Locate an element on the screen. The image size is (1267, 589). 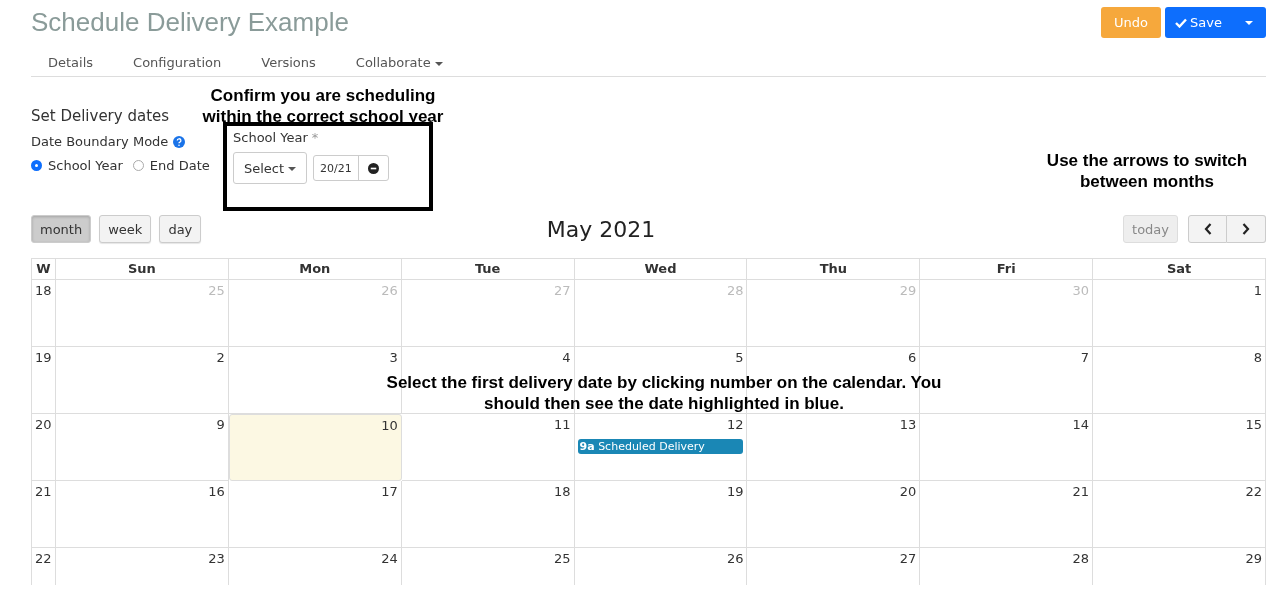
tab: Collaborate is located at coordinates (399, 62).